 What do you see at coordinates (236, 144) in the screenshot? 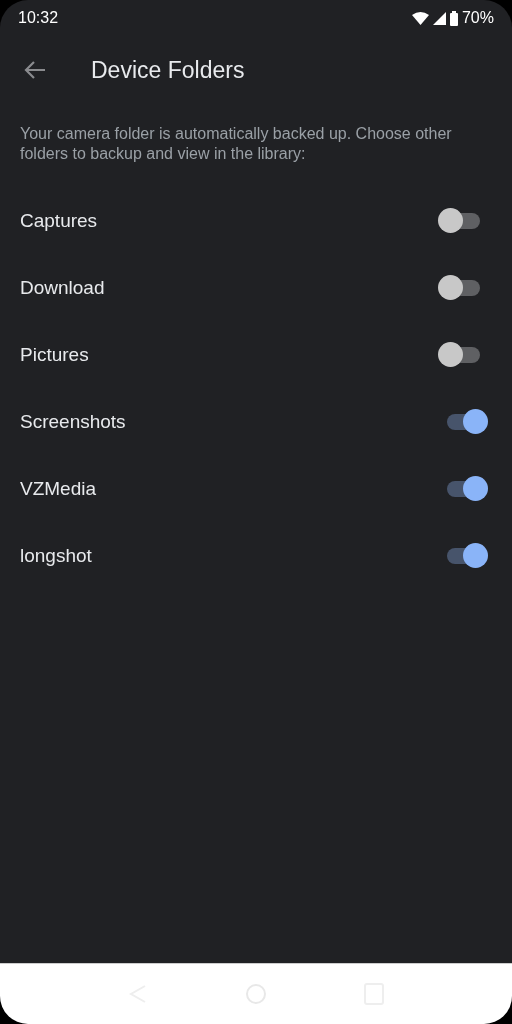
I see `description-text: Your camera folder is automatically backed up. Choose other folders to backup and view in the library:` at bounding box center [236, 144].